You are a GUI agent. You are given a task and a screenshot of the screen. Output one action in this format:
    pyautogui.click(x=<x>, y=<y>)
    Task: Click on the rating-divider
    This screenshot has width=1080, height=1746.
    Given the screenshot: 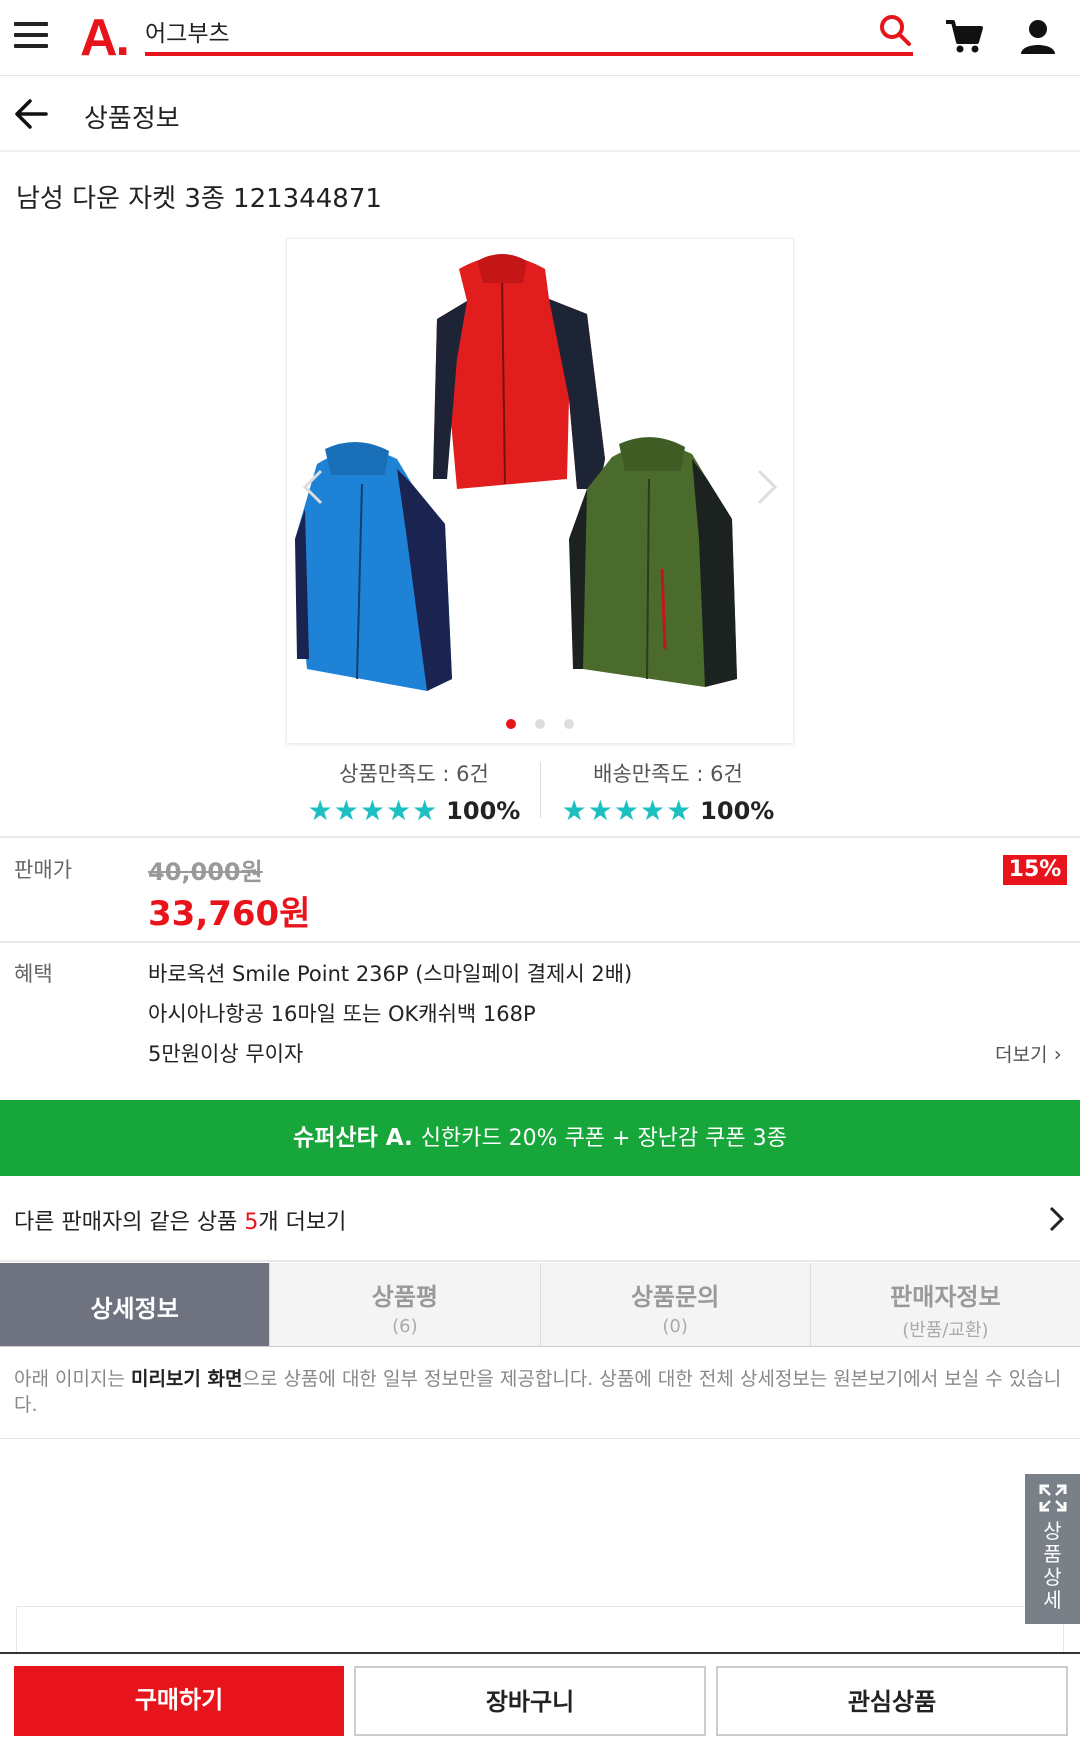 What is the action you would take?
    pyautogui.click(x=540, y=790)
    